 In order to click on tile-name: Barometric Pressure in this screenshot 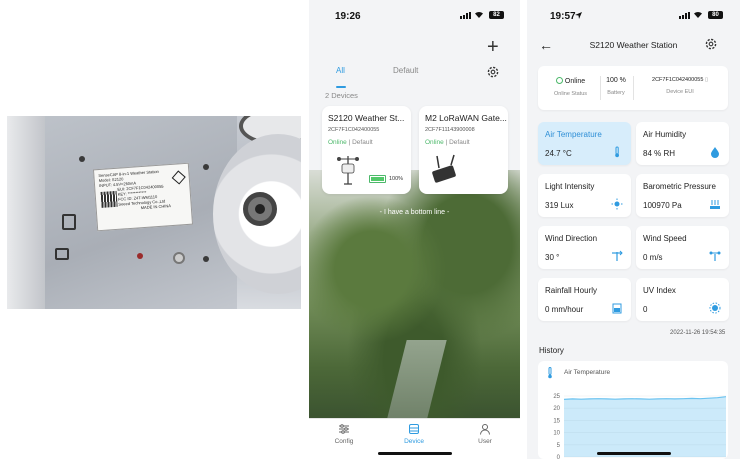, I will do `click(679, 186)`.